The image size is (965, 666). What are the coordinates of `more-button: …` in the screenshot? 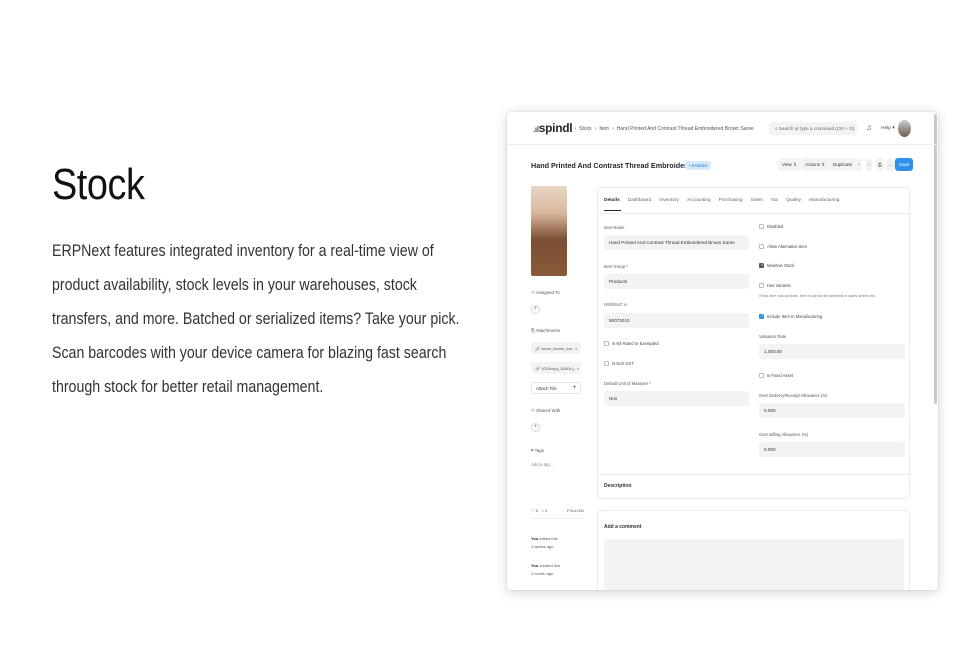 It's located at (890, 164).